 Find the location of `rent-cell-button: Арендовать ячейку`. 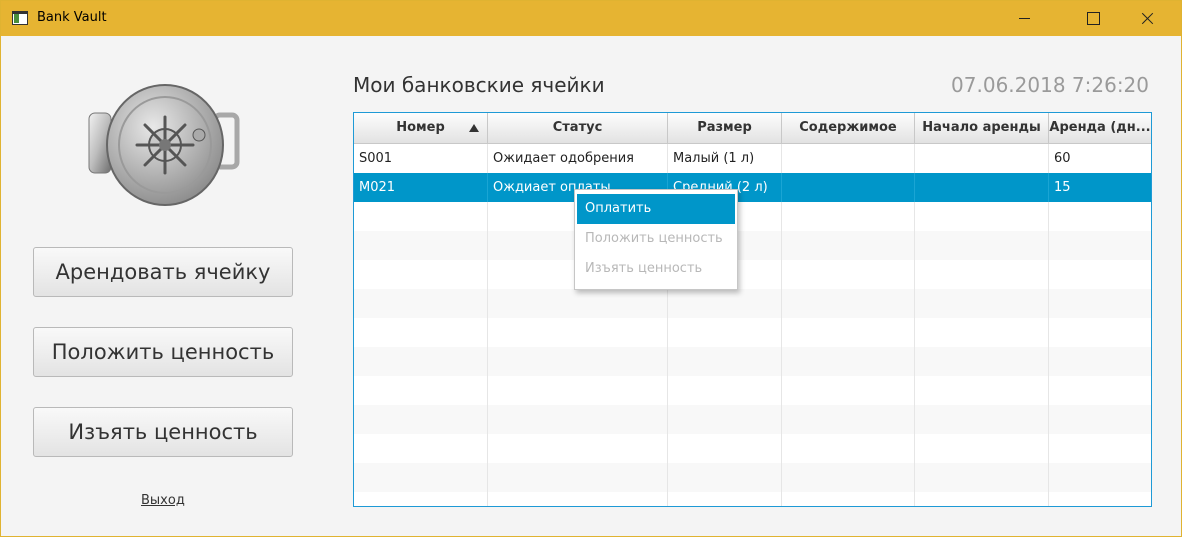

rent-cell-button: Арендовать ячейку is located at coordinates (163, 272).